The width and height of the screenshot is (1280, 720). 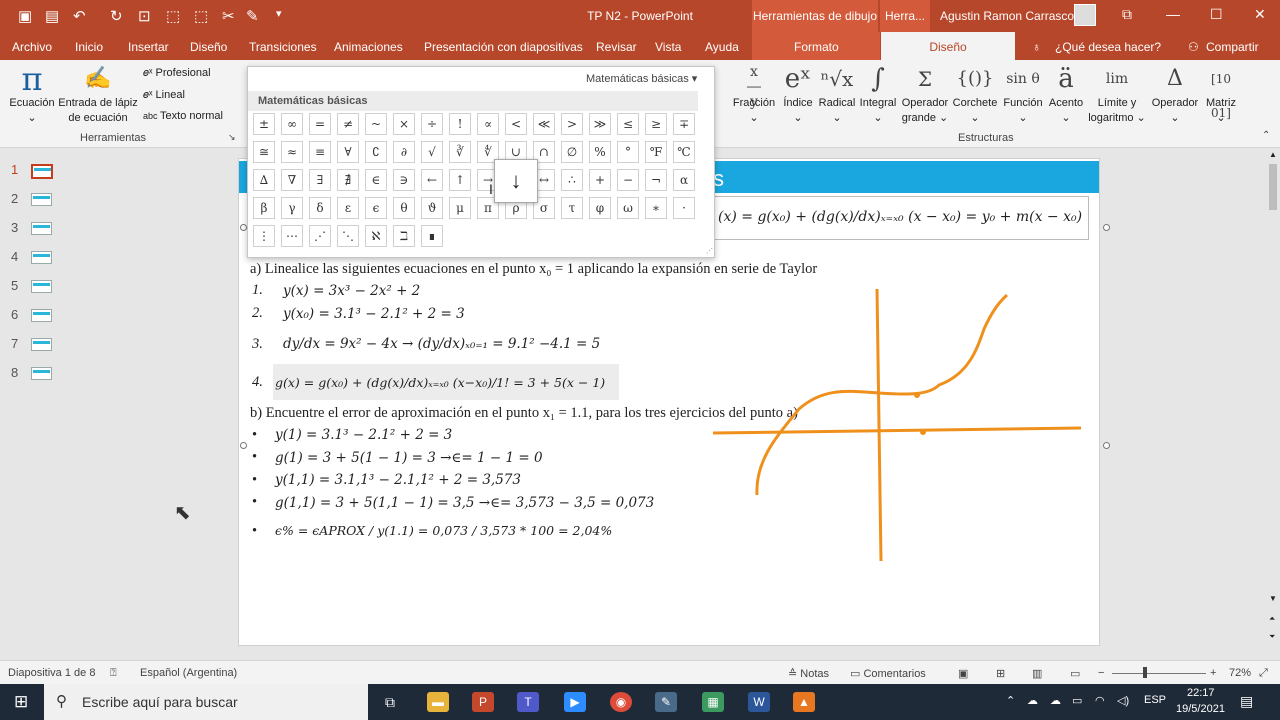 What do you see at coordinates (684, 152) in the screenshot?
I see `symbol-button: ℃` at bounding box center [684, 152].